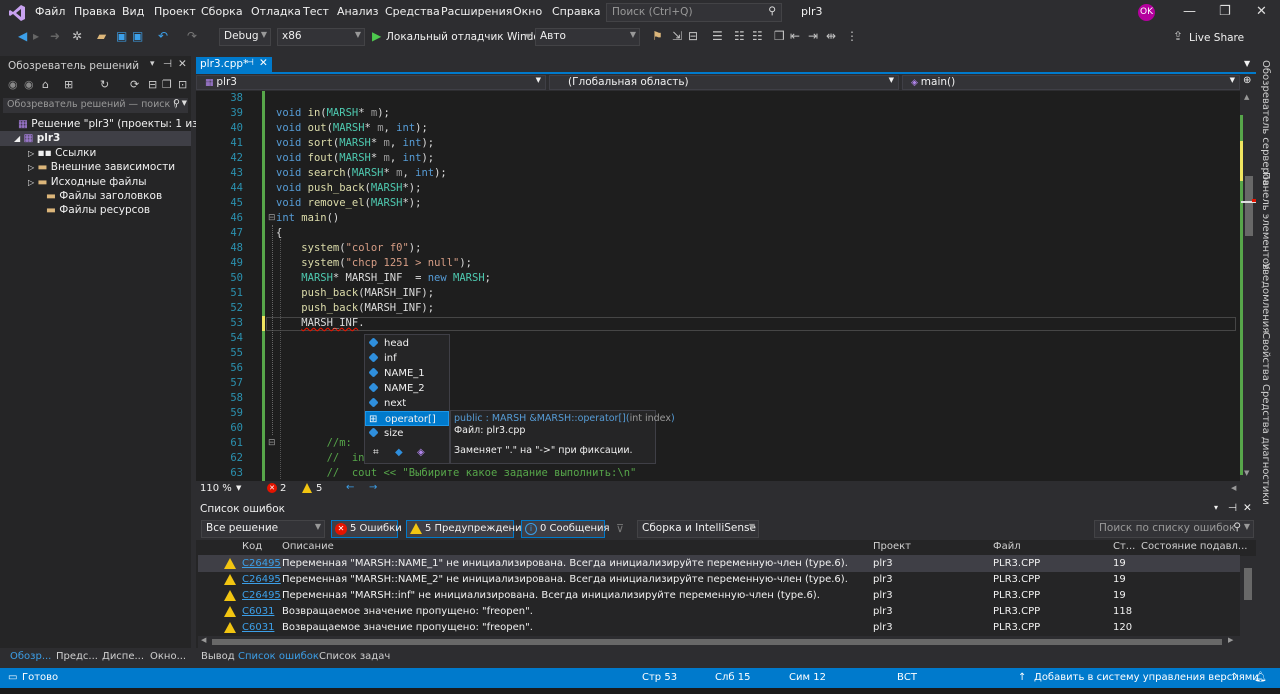  I want to click on completion-item: size, so click(407, 433).